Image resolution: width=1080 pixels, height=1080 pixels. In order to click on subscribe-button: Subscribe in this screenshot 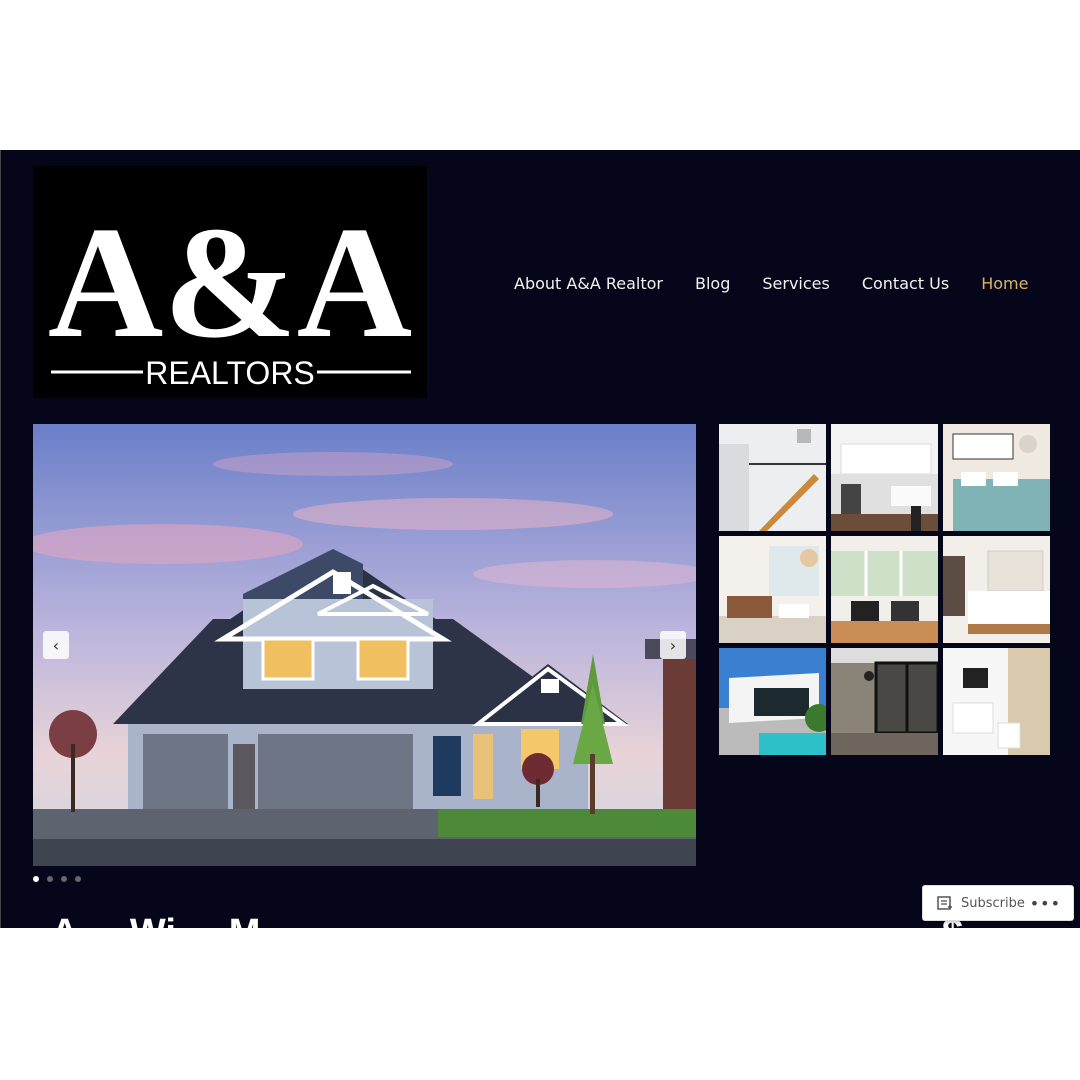, I will do `click(974, 903)`.